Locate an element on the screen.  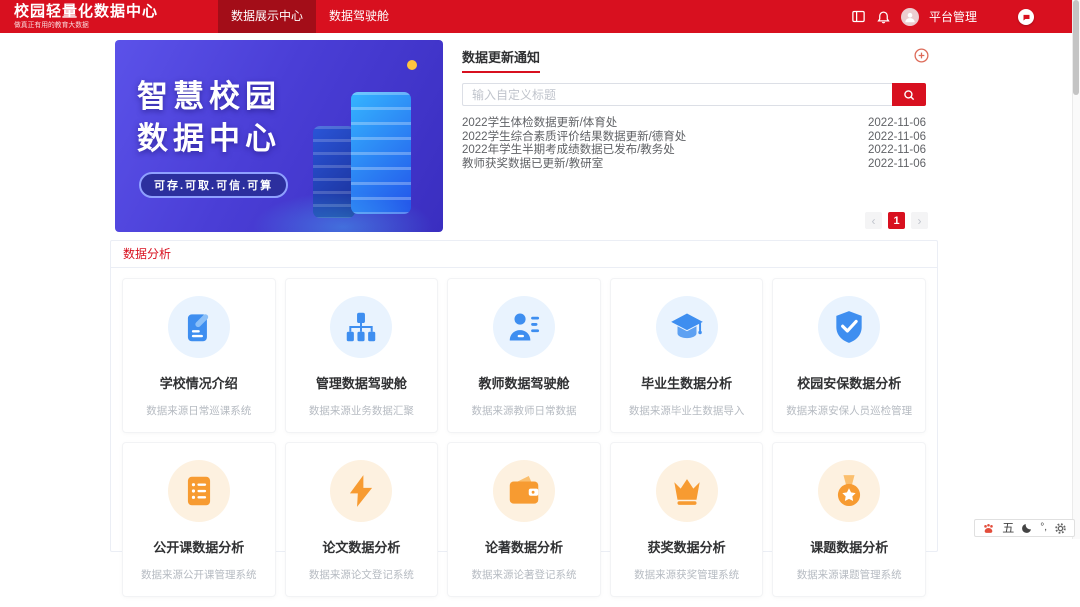
card-school-intro: 学校情况介绍 数据来源日常巡课系统 is located at coordinates (199, 355).